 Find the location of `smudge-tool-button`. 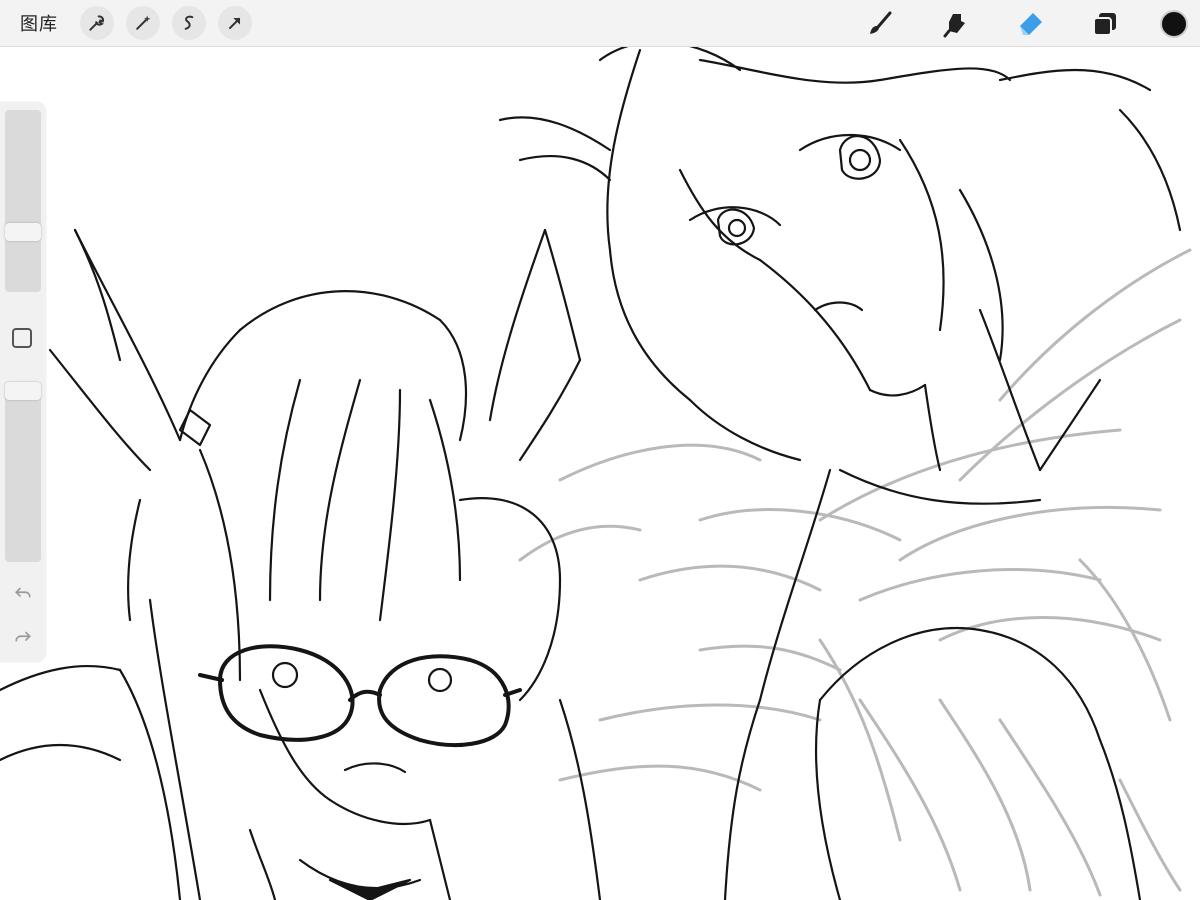

smudge-tool-button is located at coordinates (955, 24).